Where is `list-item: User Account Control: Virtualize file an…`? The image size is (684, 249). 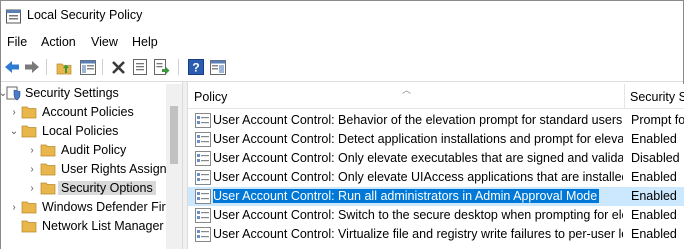 list-item: User Account Control: Virtualize file an… is located at coordinates (436, 234).